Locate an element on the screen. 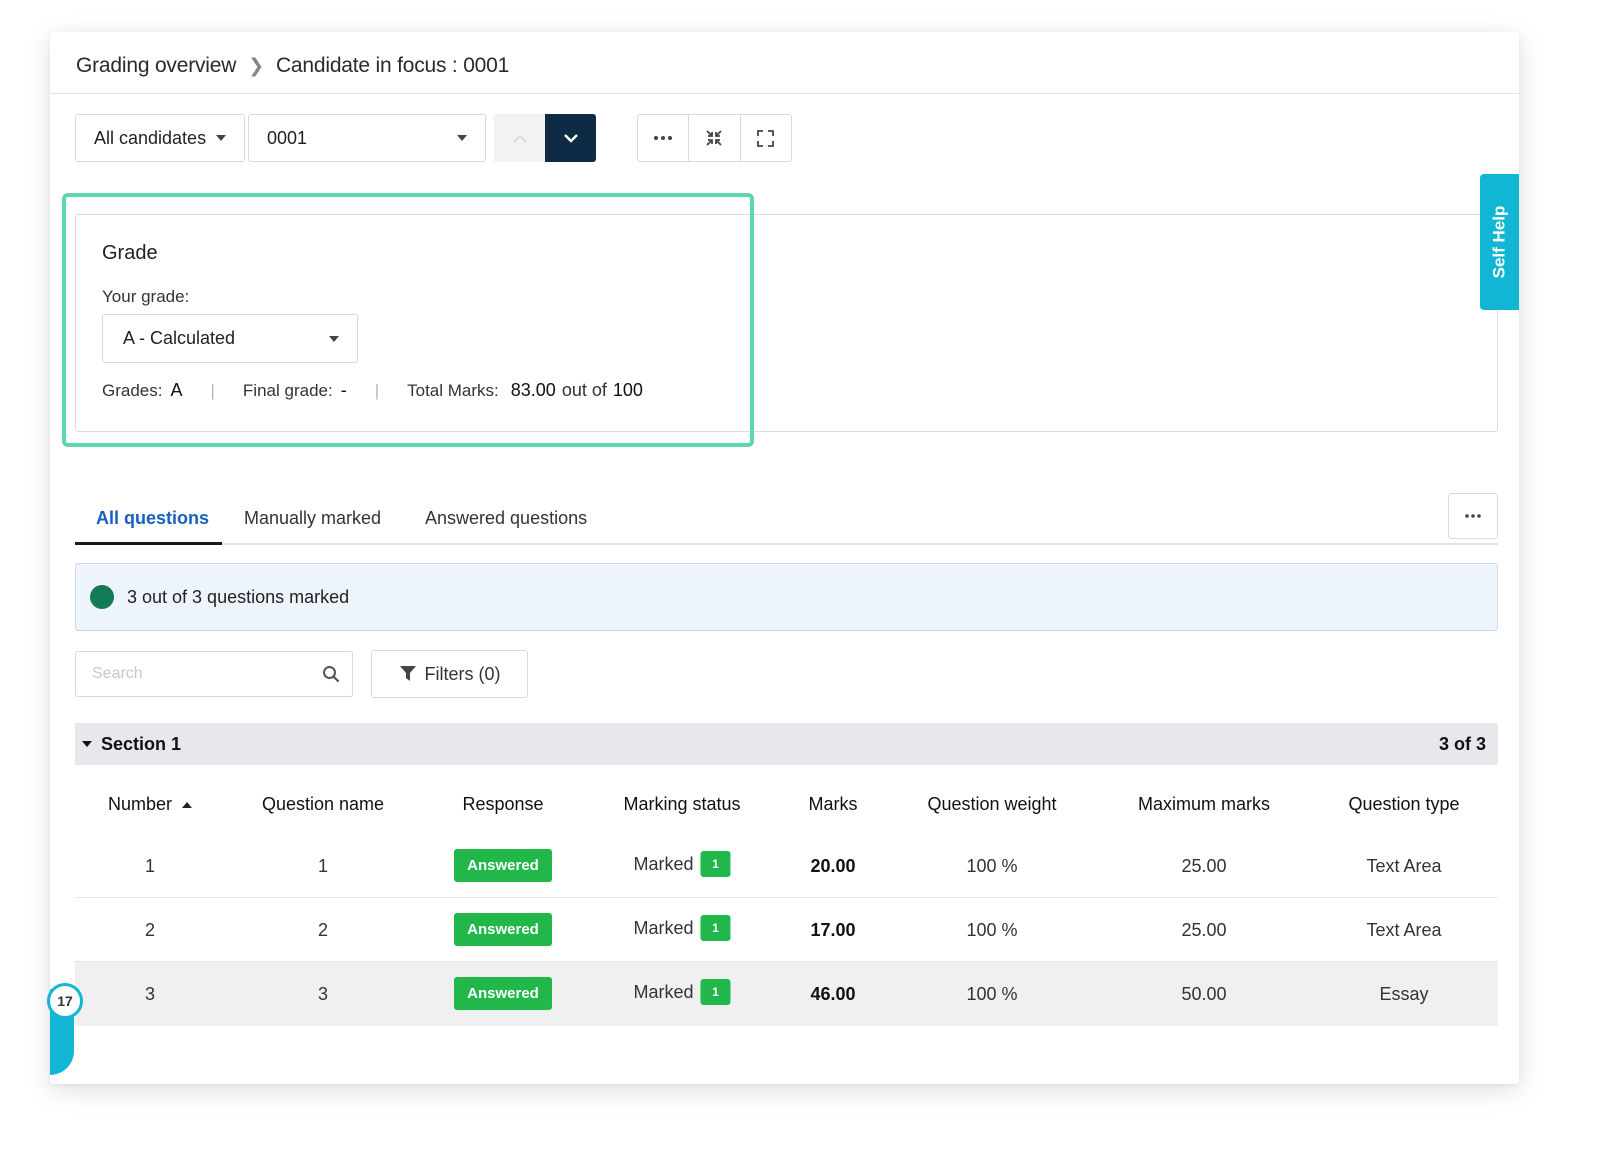 The image size is (1600, 1173). total-marks-label: Total Marks: is located at coordinates (453, 390).